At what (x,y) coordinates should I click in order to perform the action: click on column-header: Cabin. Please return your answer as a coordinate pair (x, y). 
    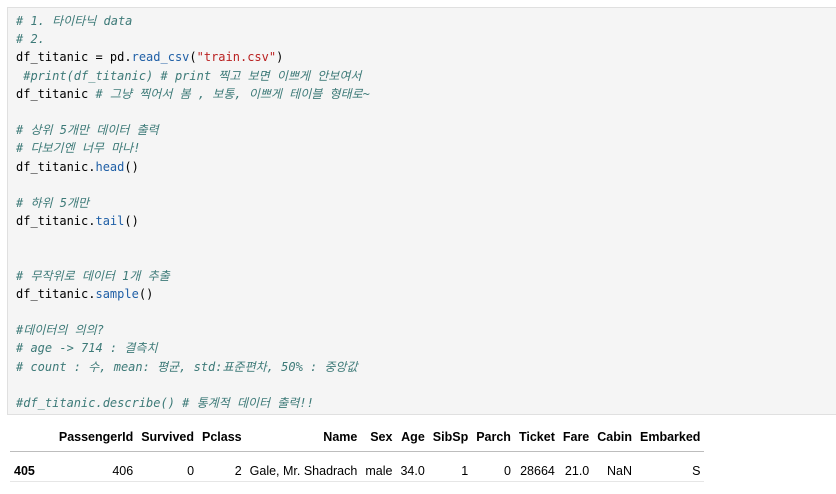
    Looking at the image, I should click on (614, 439).